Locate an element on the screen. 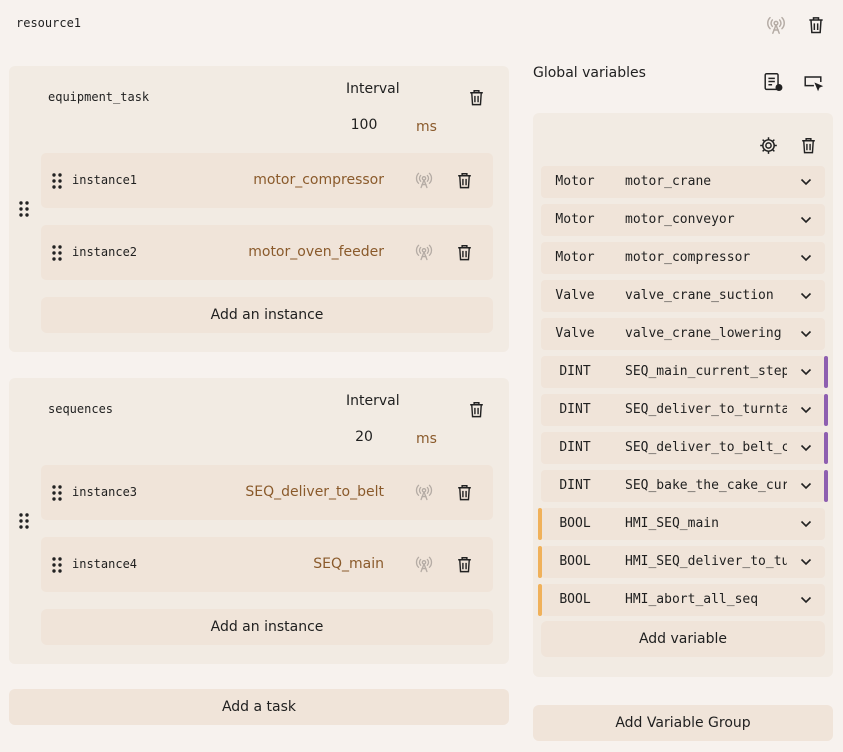  interval-input: 100 is located at coordinates (364, 125).